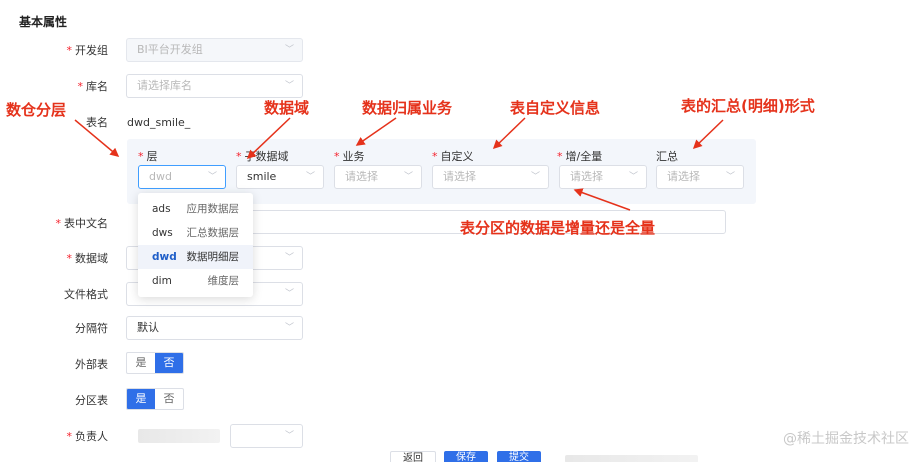  What do you see at coordinates (36, 110) in the screenshot?
I see `annotation-layer: 数仓分层` at bounding box center [36, 110].